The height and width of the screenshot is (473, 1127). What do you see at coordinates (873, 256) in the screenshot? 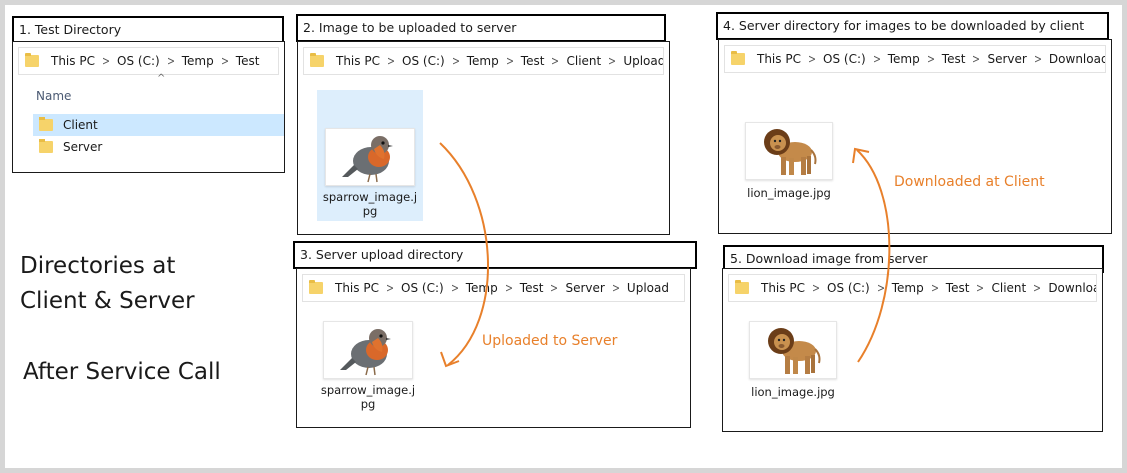
I see `download-arrow` at bounding box center [873, 256].